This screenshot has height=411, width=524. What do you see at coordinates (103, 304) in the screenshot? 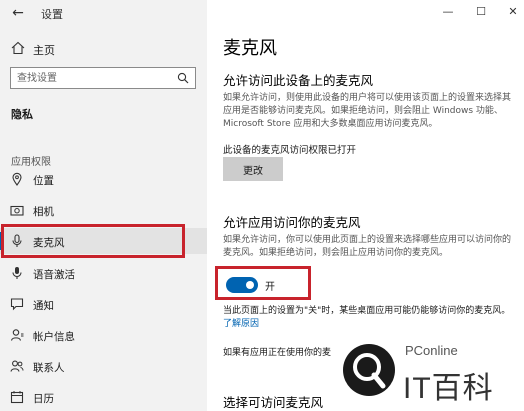
I see `sidebar-item-notifications: 通知` at bounding box center [103, 304].